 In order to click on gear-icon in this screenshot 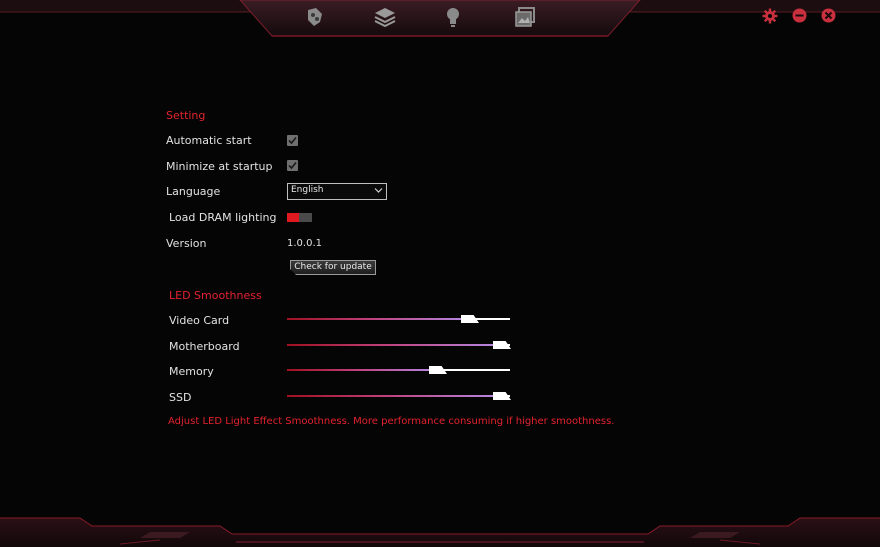, I will do `click(770, 16)`.